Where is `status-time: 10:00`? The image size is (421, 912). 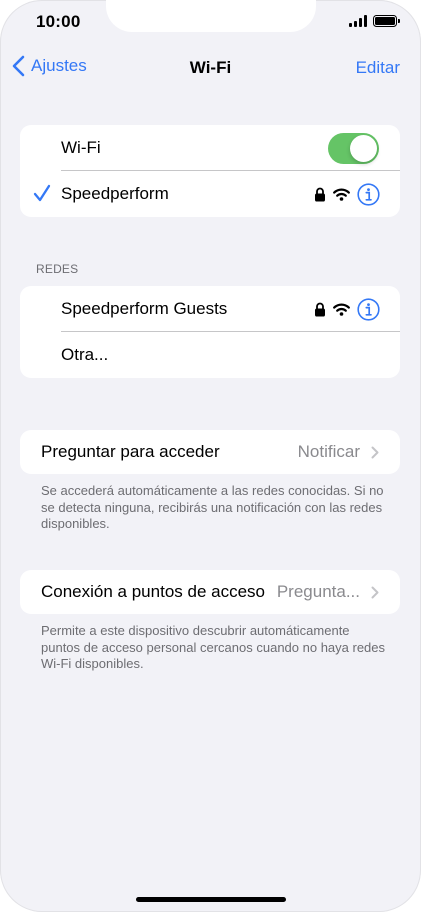
status-time: 10:00 is located at coordinates (58, 21).